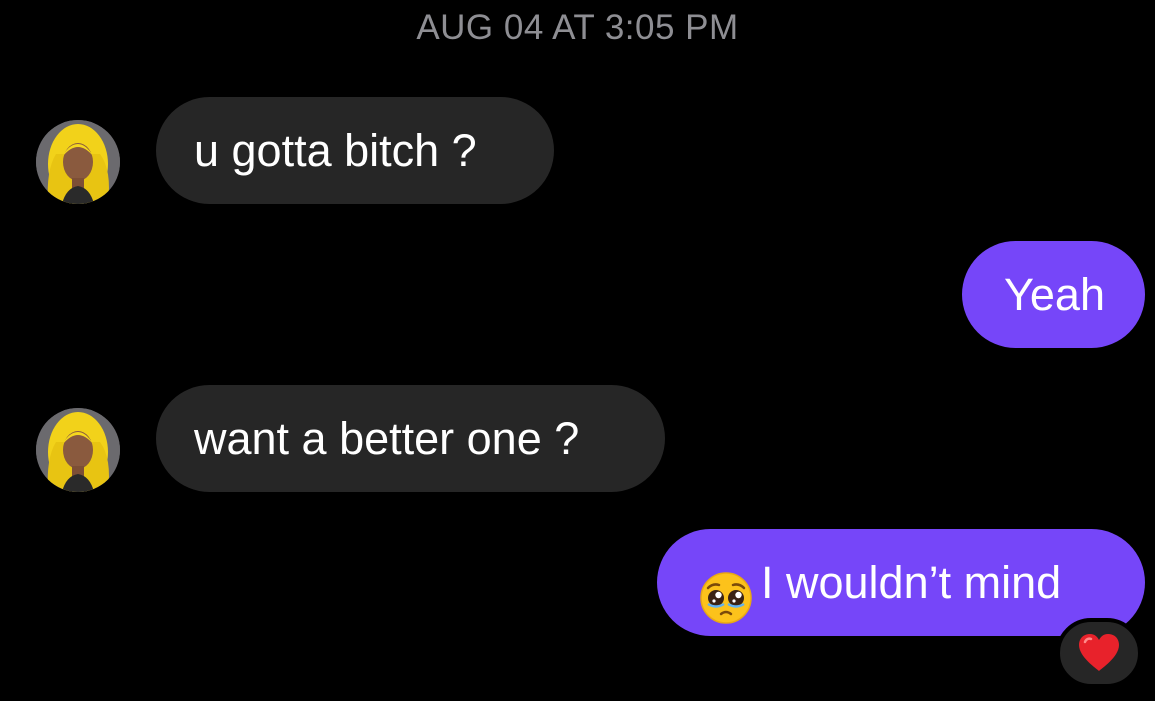 Image resolution: width=1155 pixels, height=701 pixels. I want to click on message-bubble: Yeah, so click(1053, 294).